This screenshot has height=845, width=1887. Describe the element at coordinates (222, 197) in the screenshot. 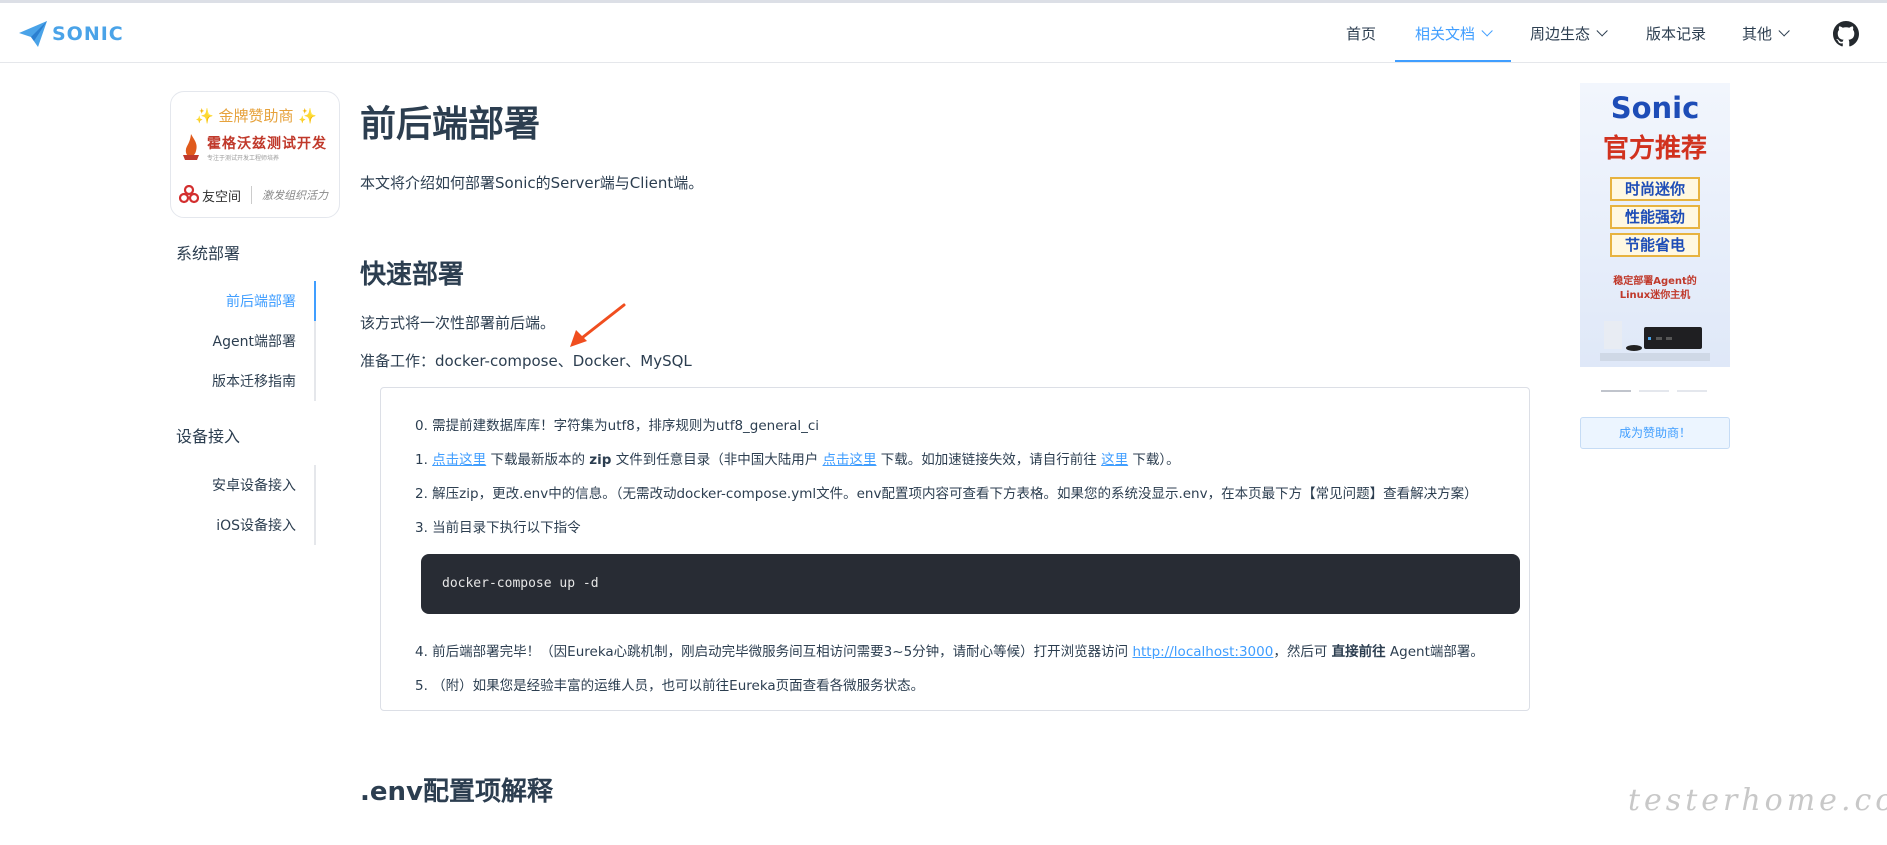

I see `sponsor-logo-name: 友空间` at that location.